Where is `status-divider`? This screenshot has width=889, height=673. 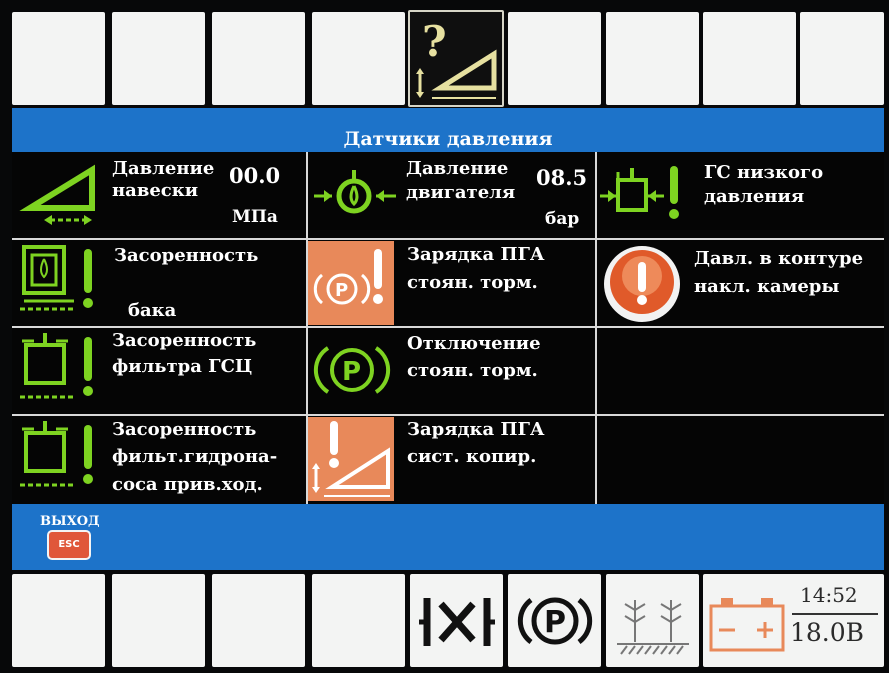
status-divider is located at coordinates (835, 614).